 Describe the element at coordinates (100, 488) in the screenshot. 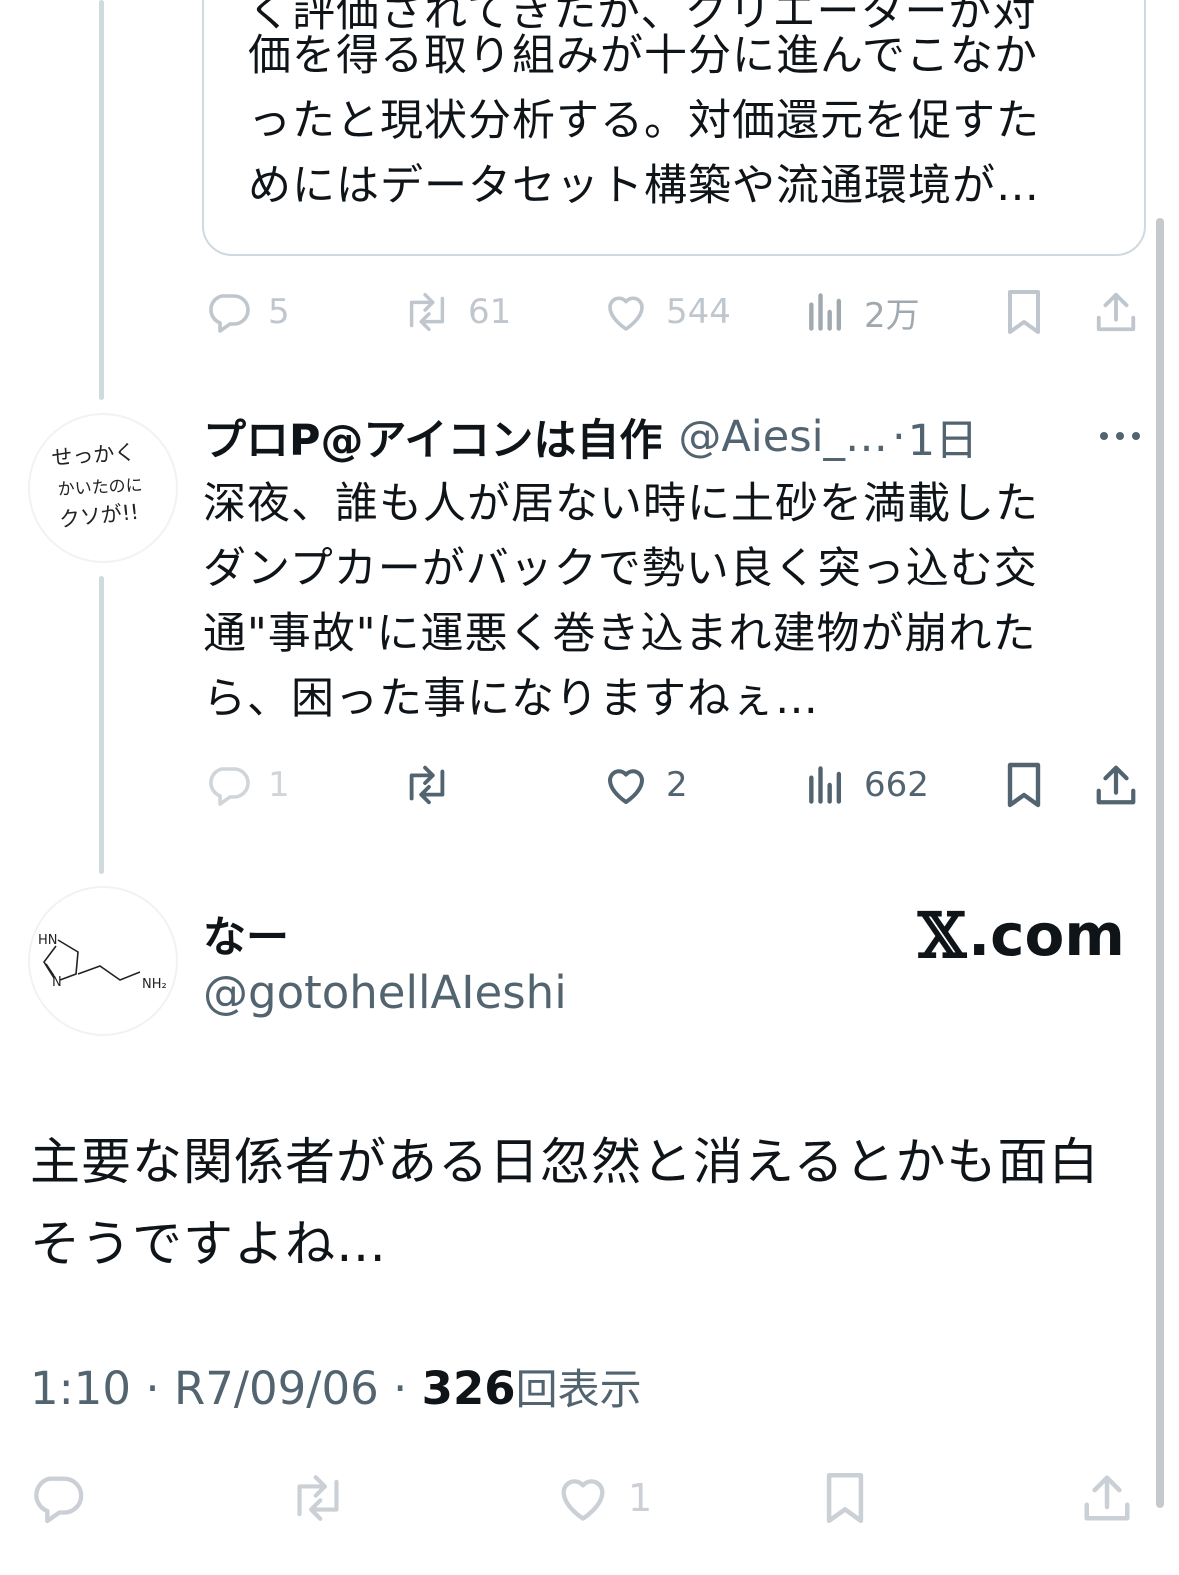

I see `svg-text: かいたのに` at that location.